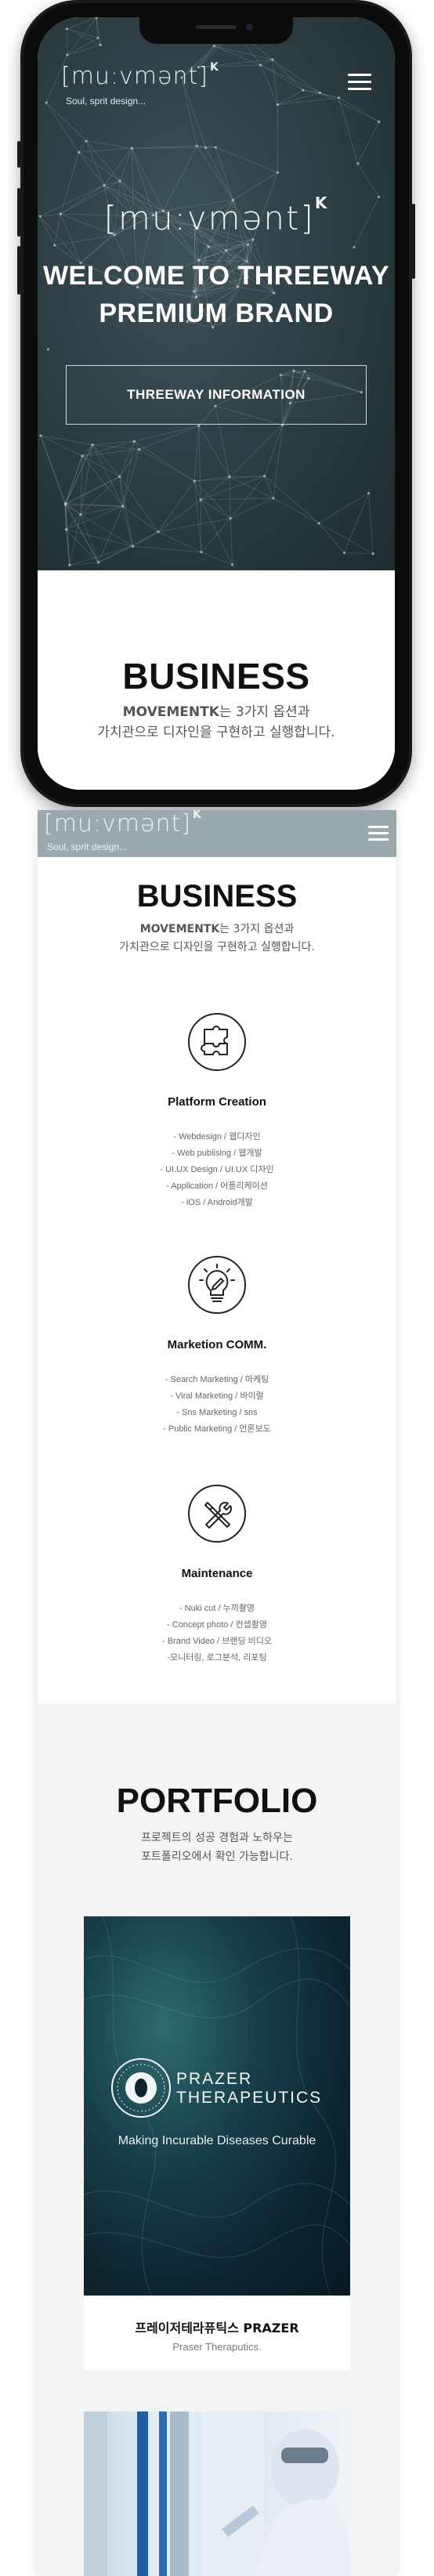 The height and width of the screenshot is (2576, 434). What do you see at coordinates (217, 897) in the screenshot?
I see `section-title: BUSINESS` at bounding box center [217, 897].